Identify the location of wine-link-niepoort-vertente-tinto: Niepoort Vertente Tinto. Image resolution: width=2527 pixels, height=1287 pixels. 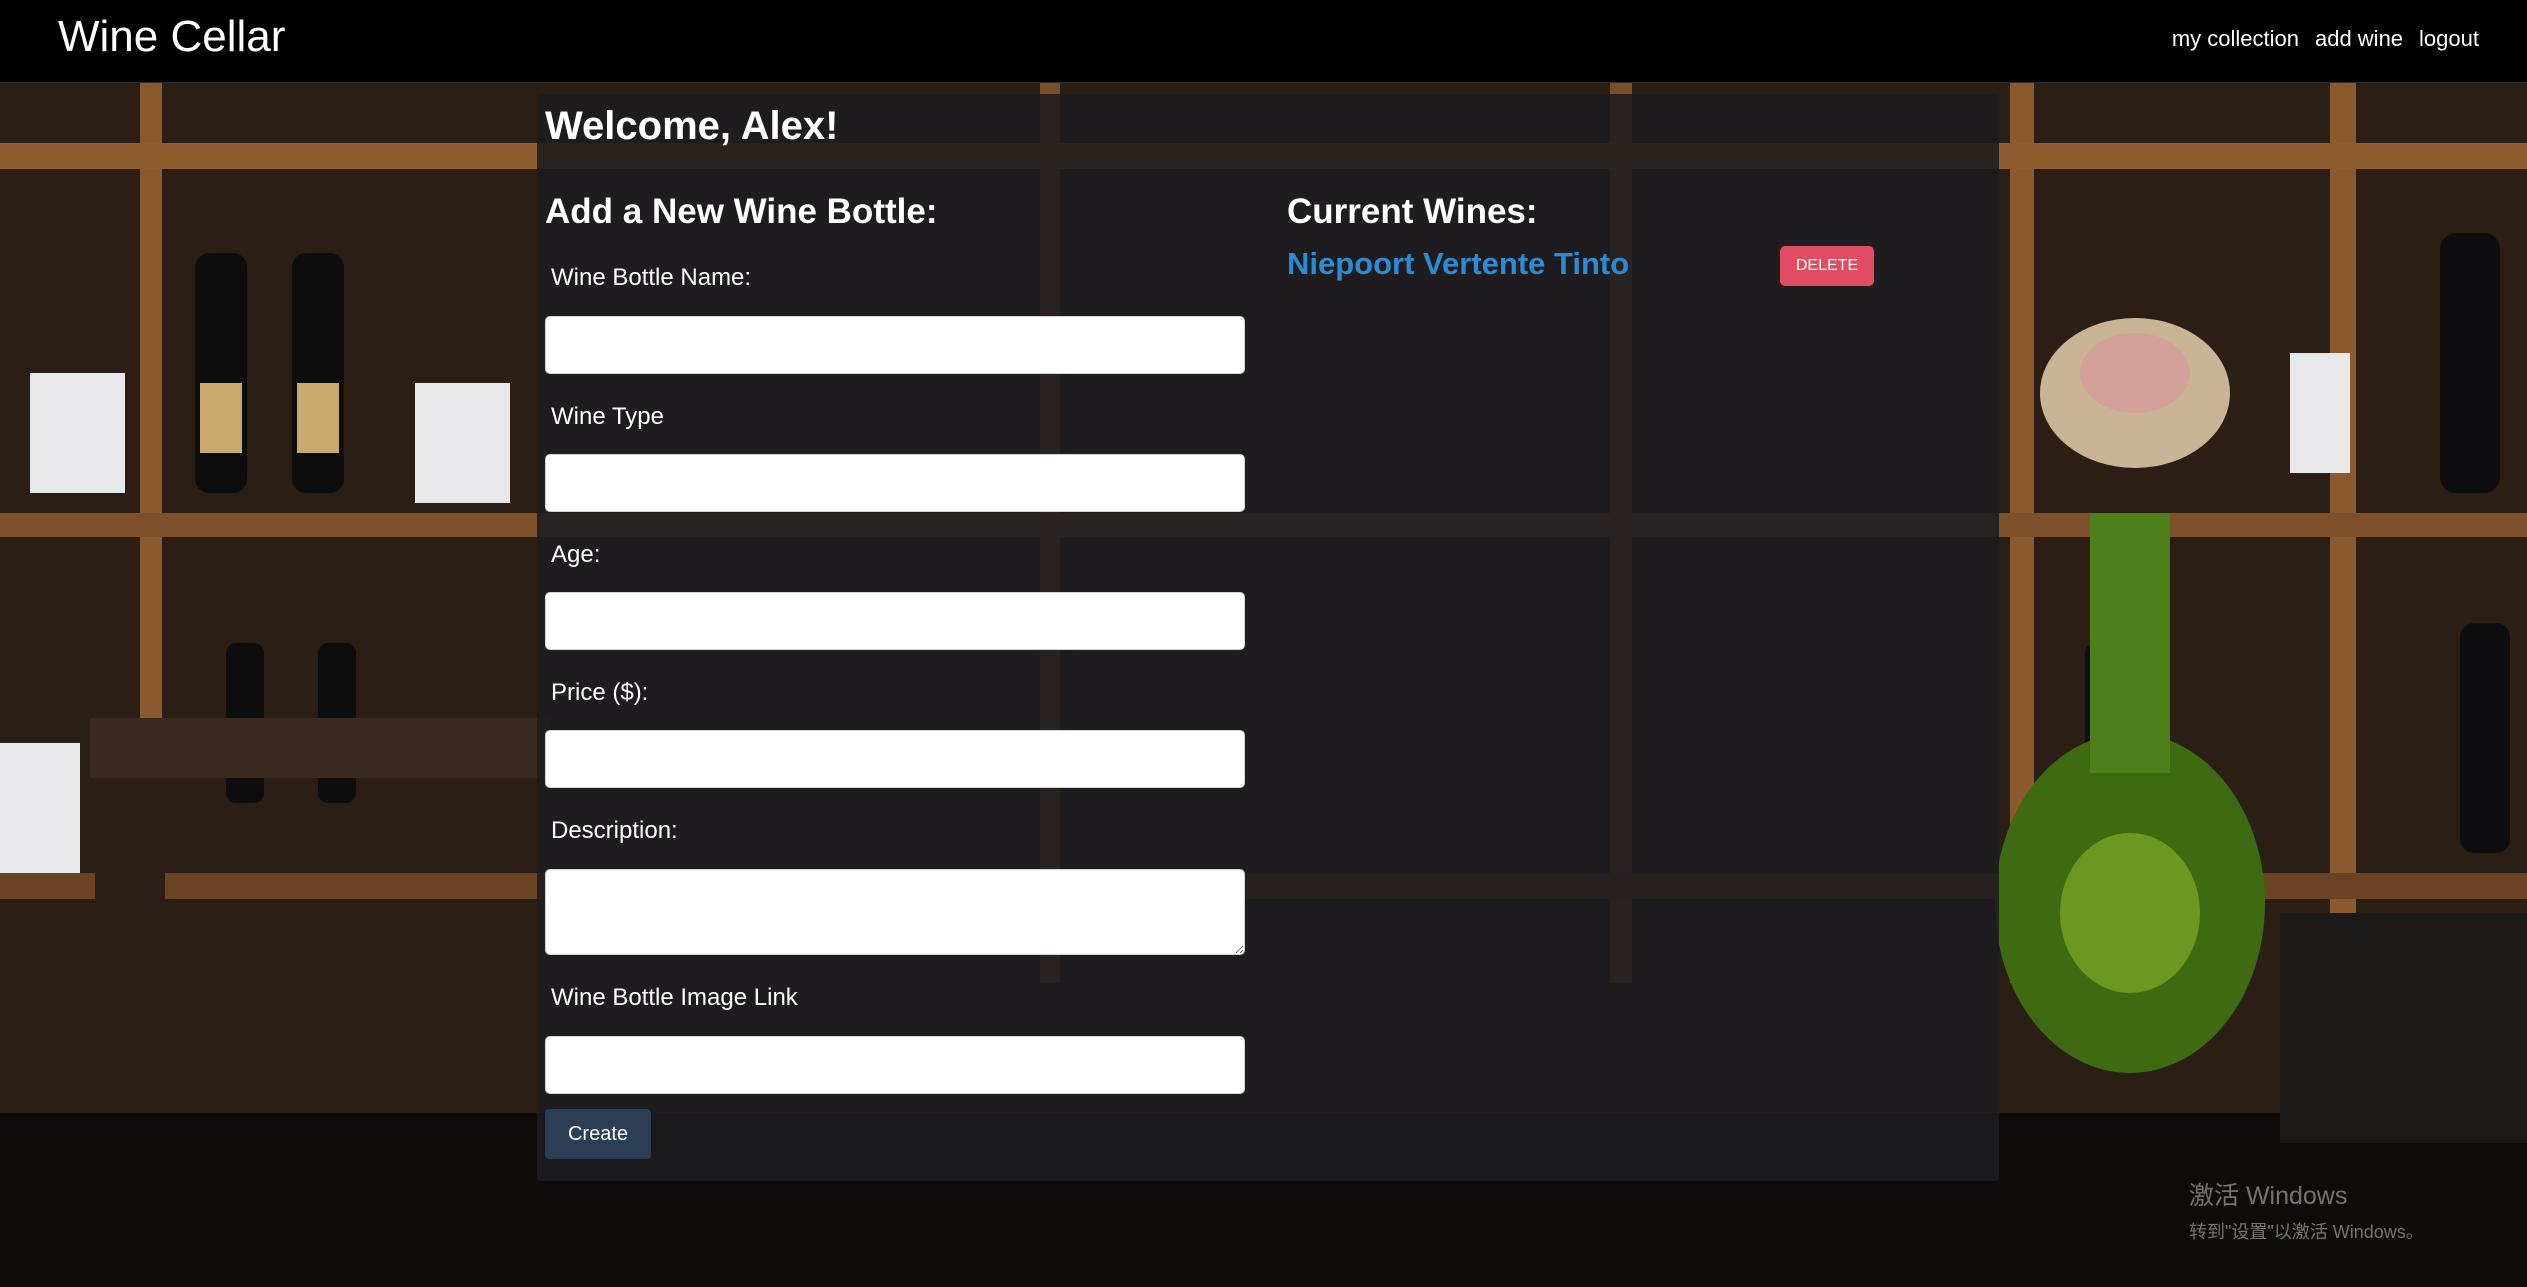
(1458, 264).